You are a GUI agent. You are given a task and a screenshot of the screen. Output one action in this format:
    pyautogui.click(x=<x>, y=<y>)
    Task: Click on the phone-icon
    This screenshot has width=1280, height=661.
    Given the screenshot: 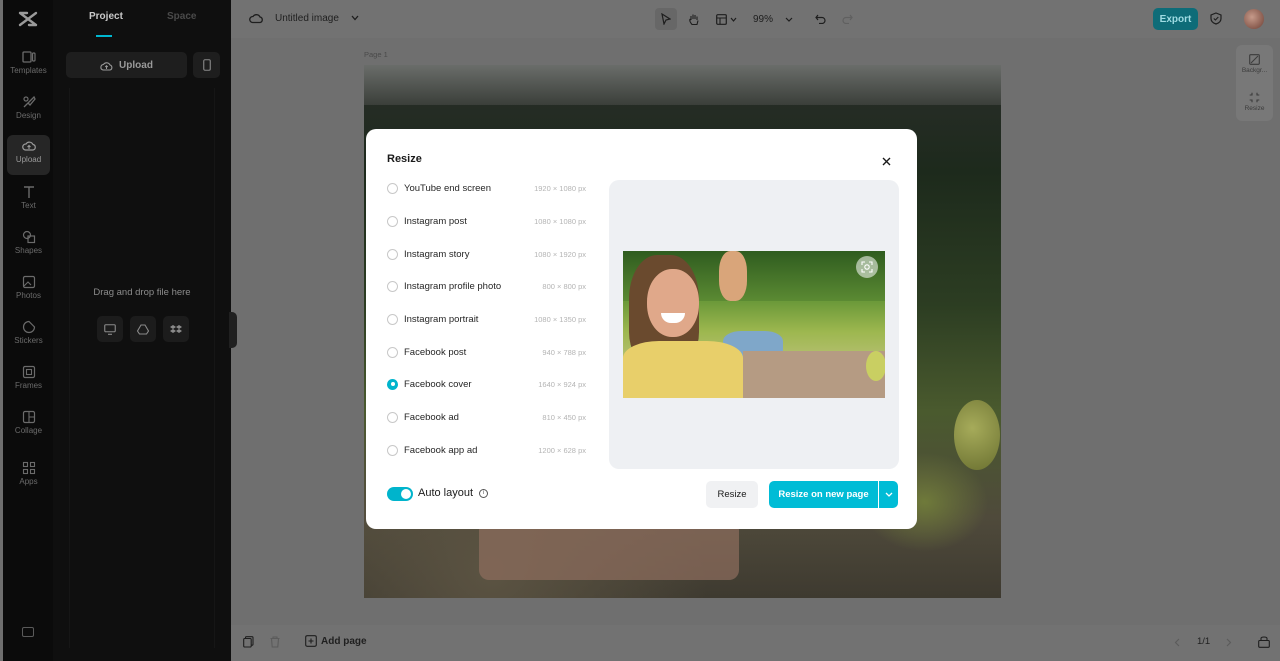 What is the action you would take?
    pyautogui.click(x=206, y=65)
    